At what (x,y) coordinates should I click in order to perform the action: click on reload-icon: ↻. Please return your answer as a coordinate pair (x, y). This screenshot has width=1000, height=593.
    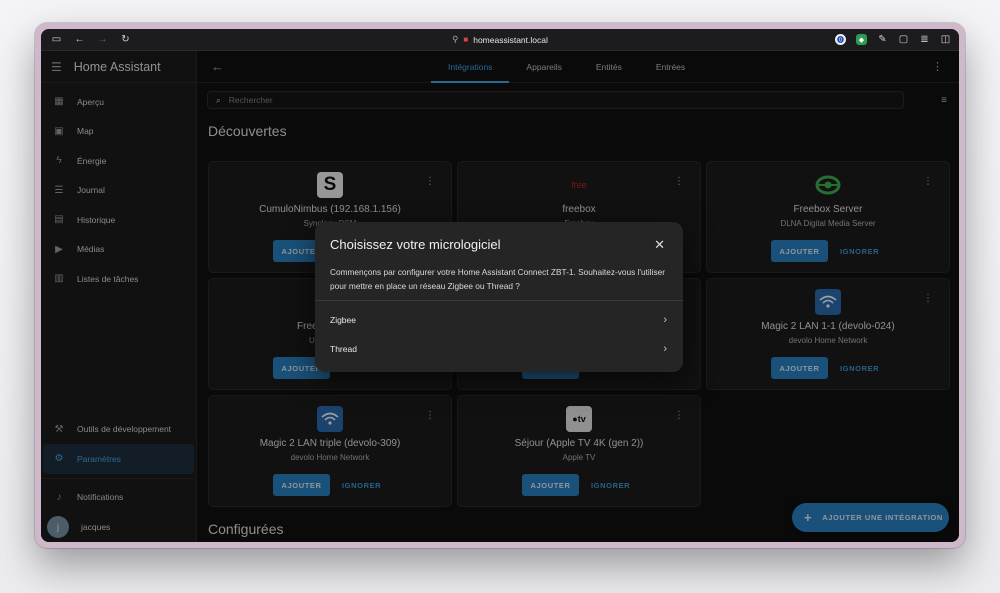
    Looking at the image, I should click on (125, 39).